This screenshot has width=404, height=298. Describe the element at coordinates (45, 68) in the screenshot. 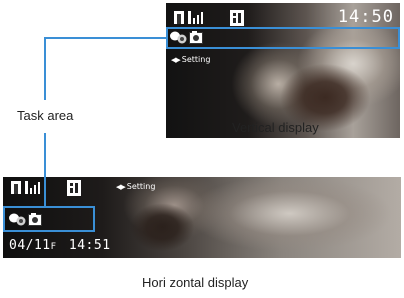

I see `leader-line-left-upper` at that location.